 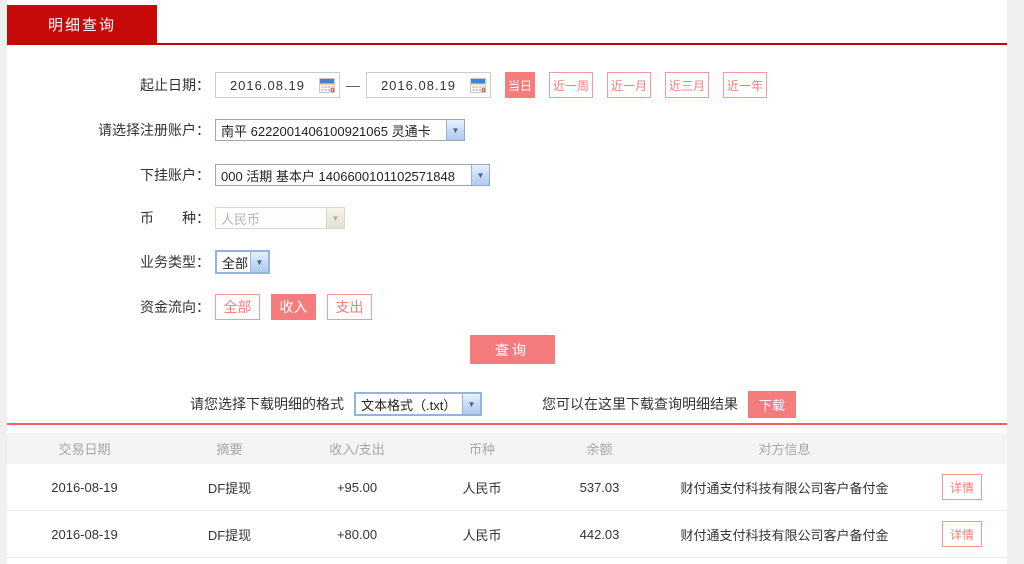 I want to click on header-summary: 摘要, so click(x=229, y=449).